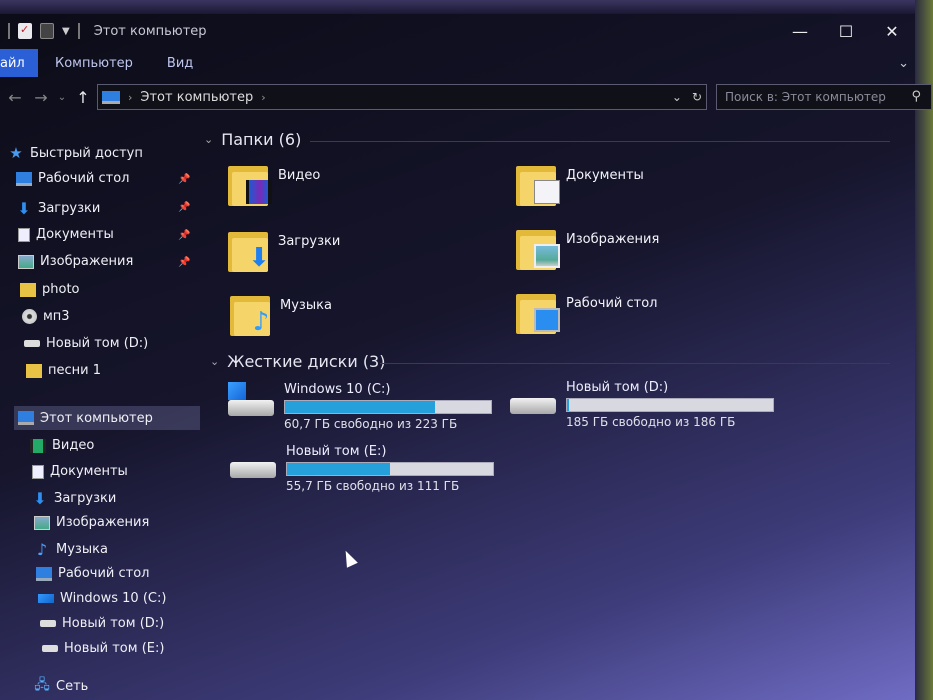 This screenshot has width=933, height=700. What do you see at coordinates (349, 558) in the screenshot?
I see `mouse-cursor-icon` at bounding box center [349, 558].